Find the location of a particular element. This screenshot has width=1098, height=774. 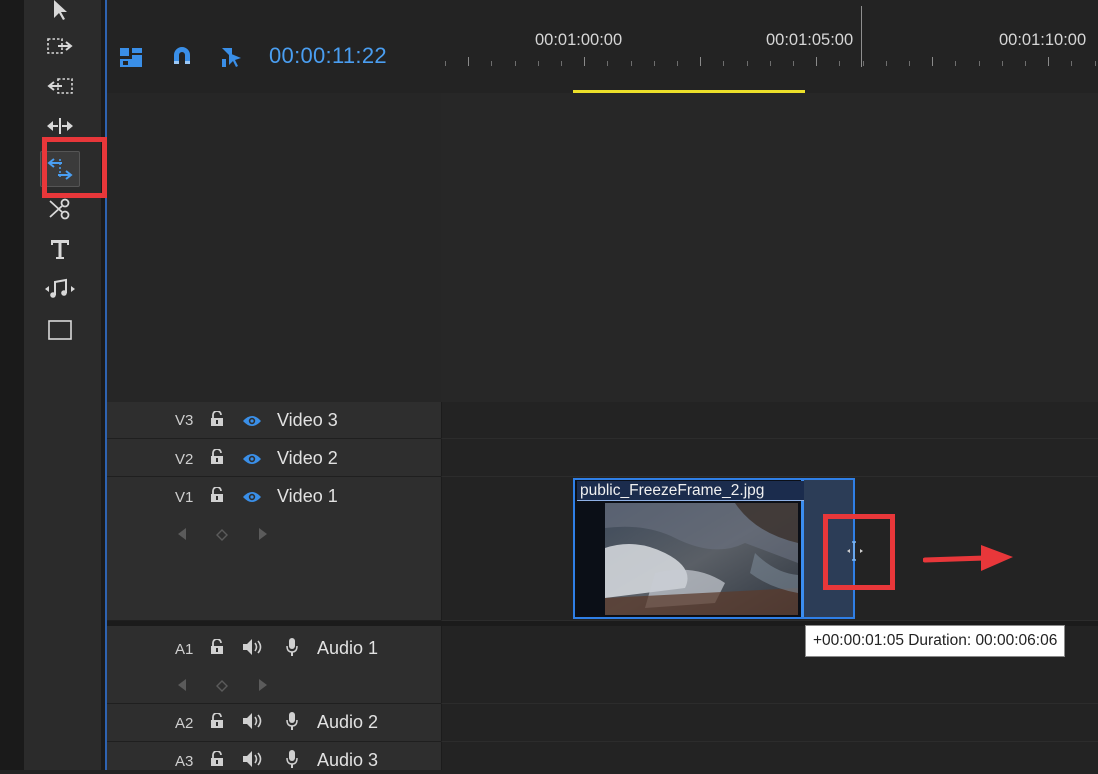

track-id: V3 is located at coordinates (184, 420).